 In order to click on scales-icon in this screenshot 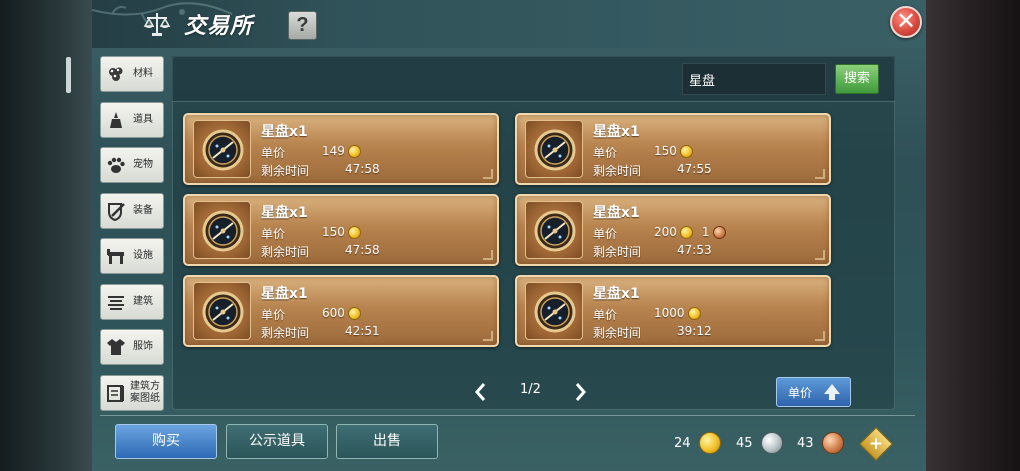, I will do `click(157, 24)`.